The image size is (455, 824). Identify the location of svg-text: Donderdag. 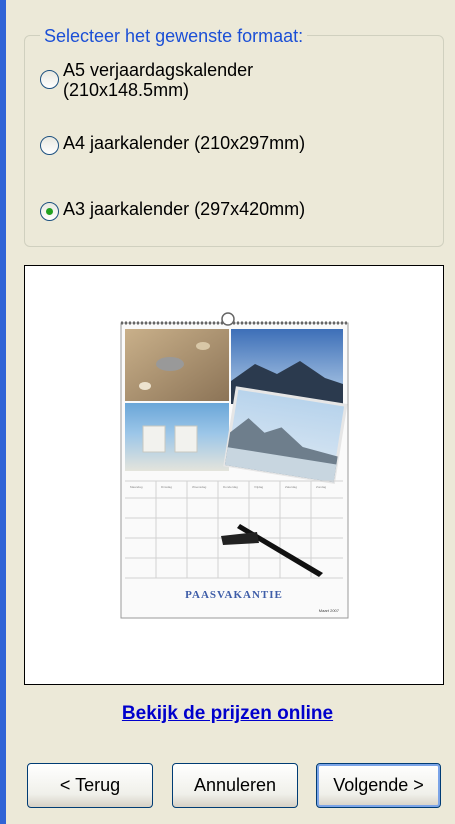
(230, 487).